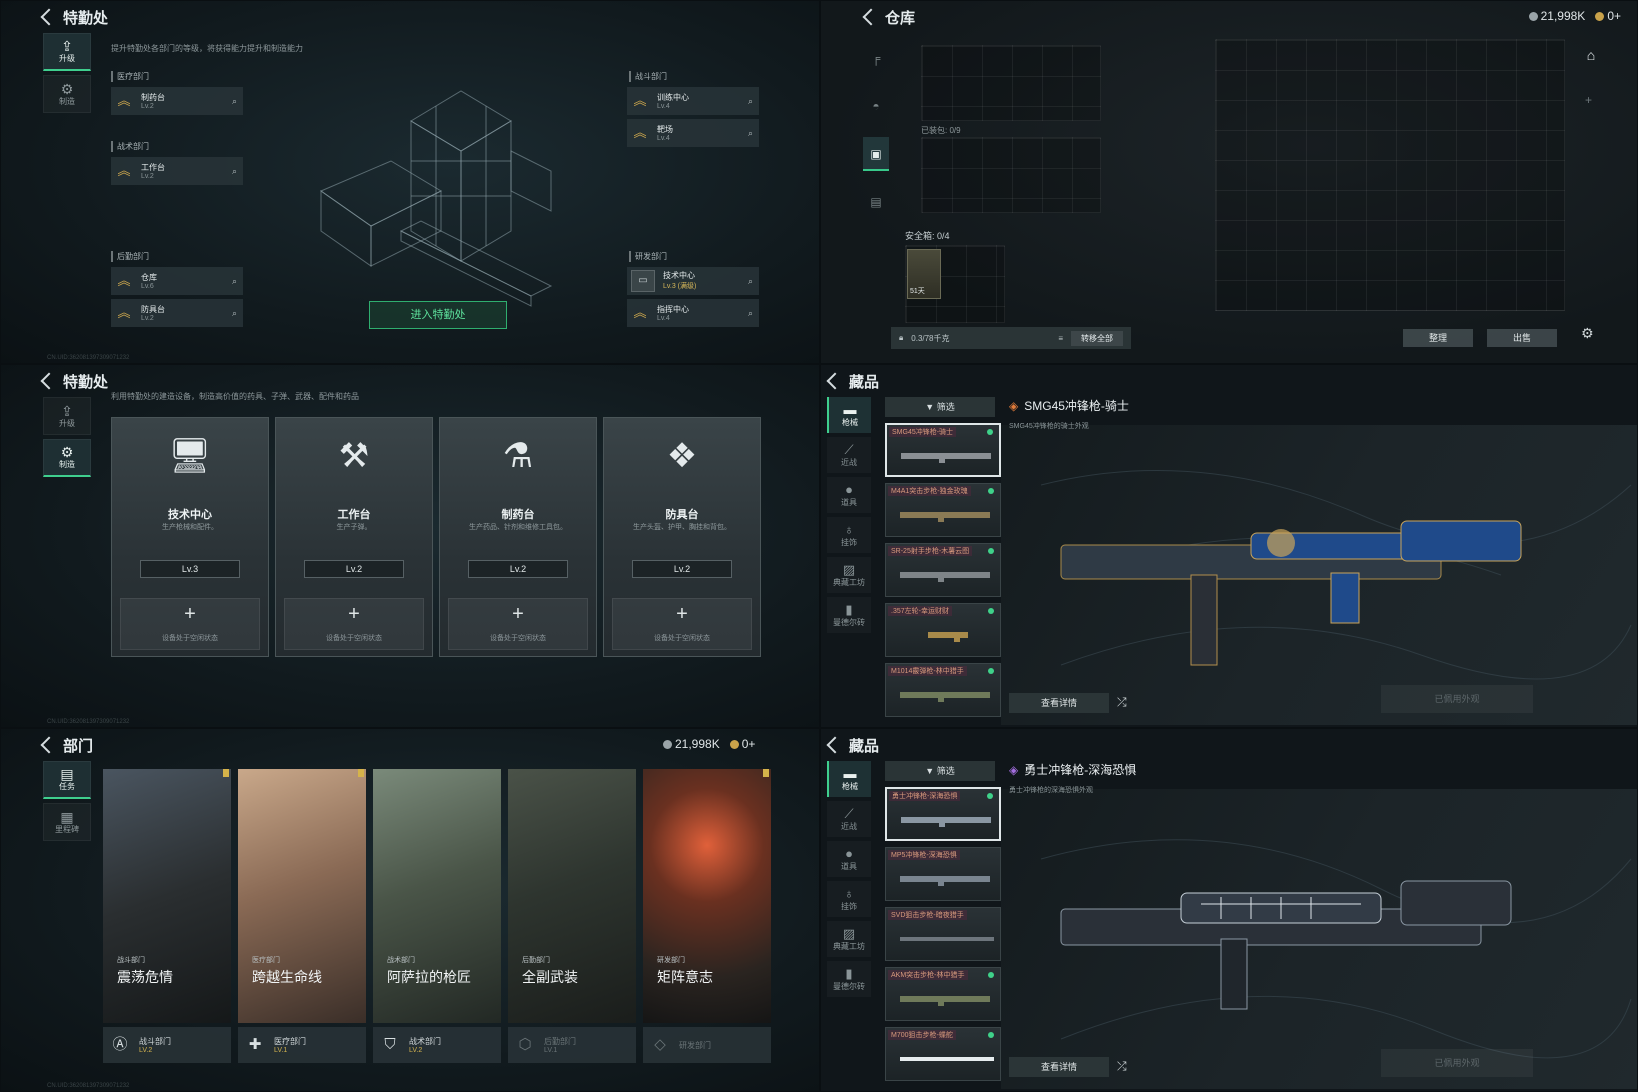 The image size is (1638, 1092). I want to click on weapon-slot-icon: ╒, so click(876, 58).